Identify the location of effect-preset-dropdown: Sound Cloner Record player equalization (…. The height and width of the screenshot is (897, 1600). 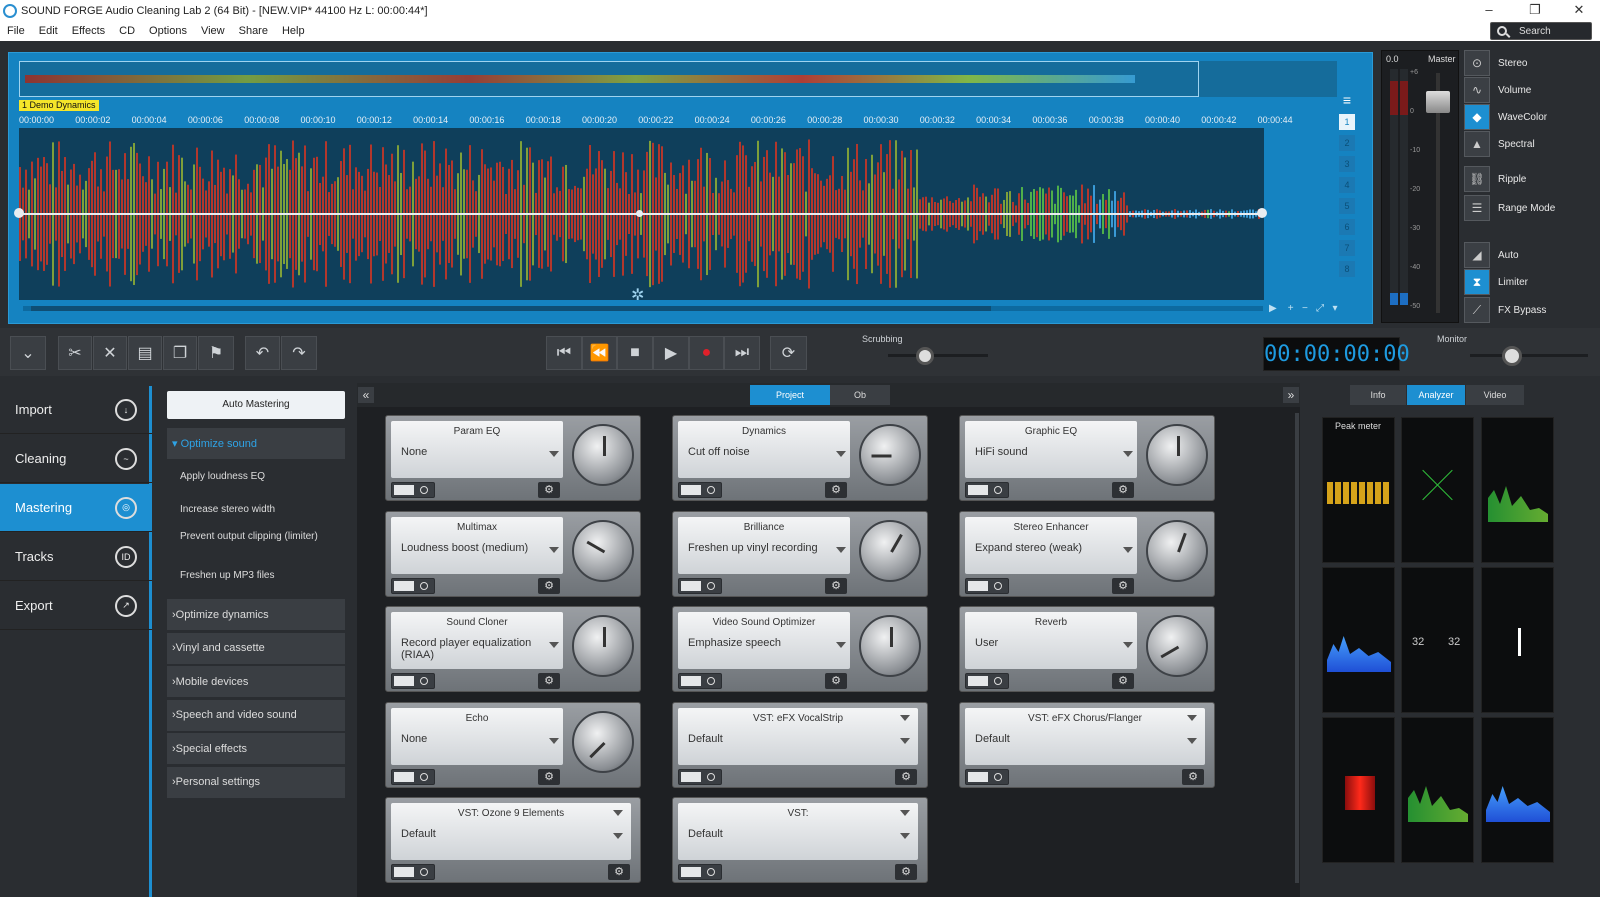
(477, 640).